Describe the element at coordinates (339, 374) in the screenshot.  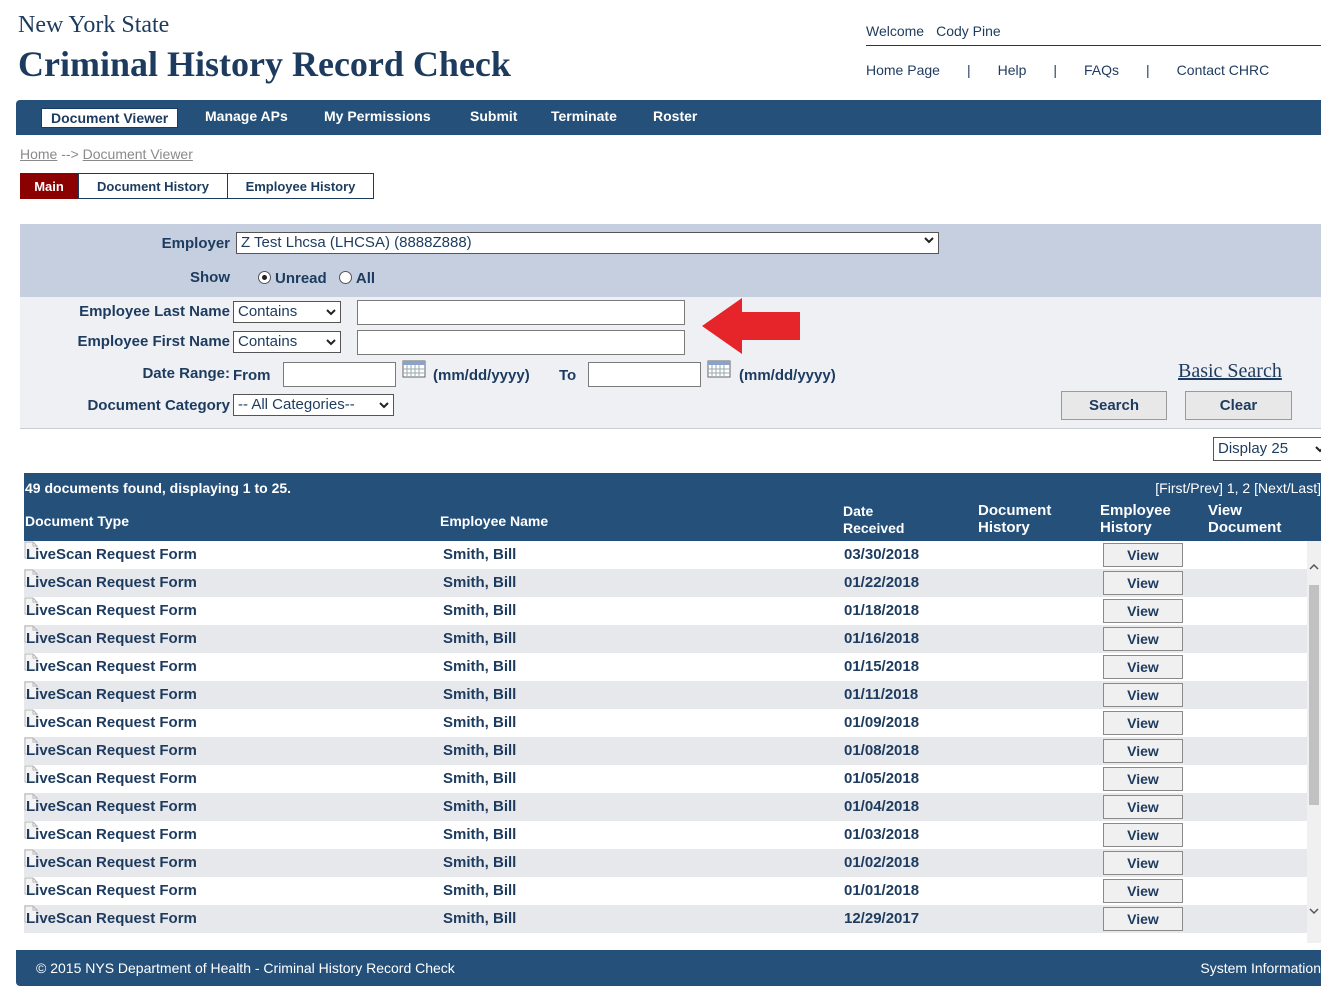
I see `date-from-input` at that location.